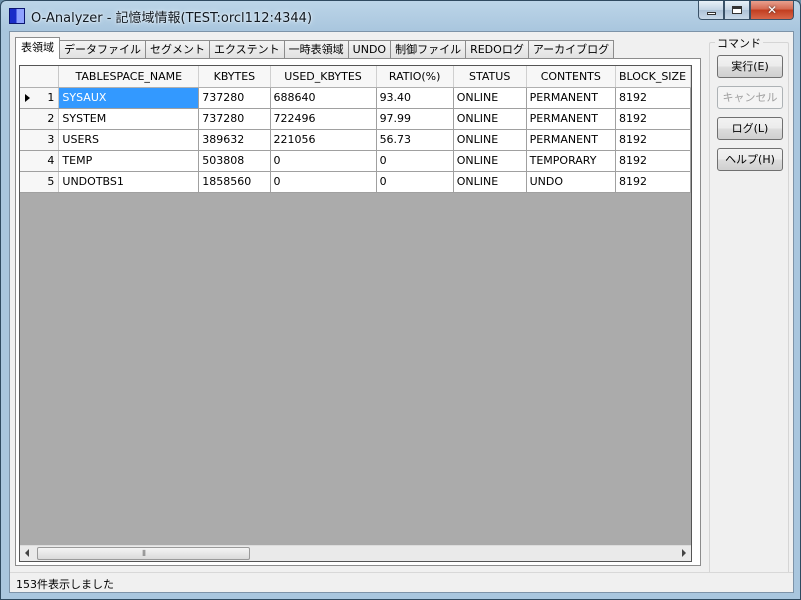 This screenshot has width=801, height=600. What do you see at coordinates (40, 119) in the screenshot?
I see `row-header: 2` at bounding box center [40, 119].